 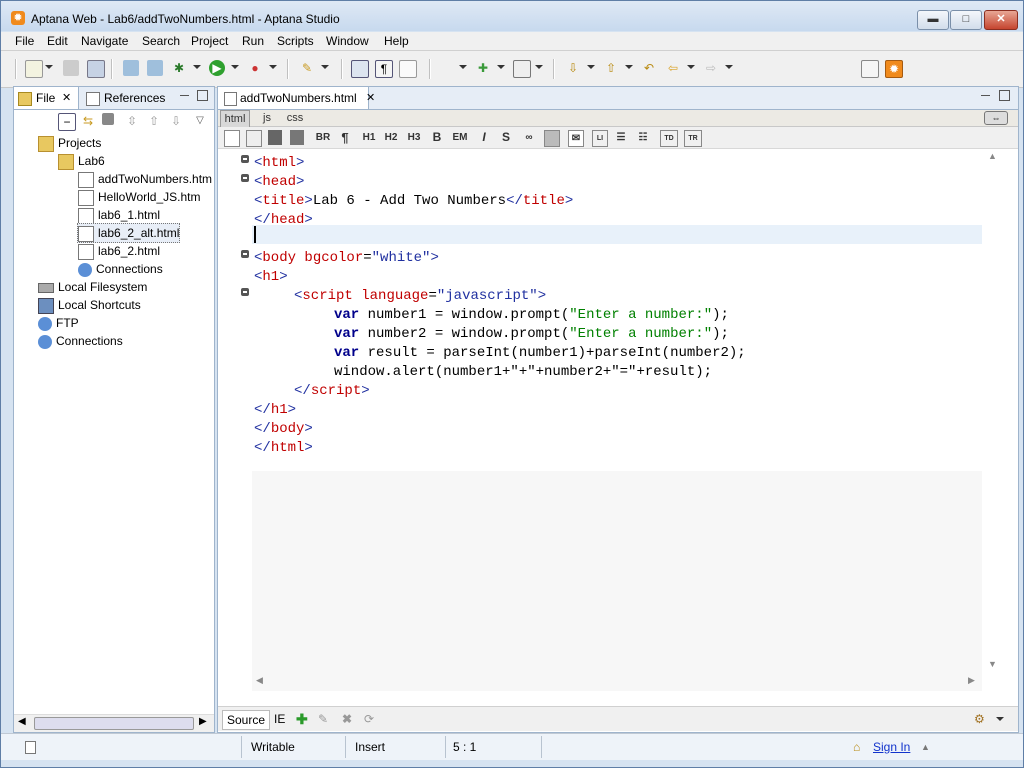 I want to click on edit-icon: ✎, so click(x=323, y=719).